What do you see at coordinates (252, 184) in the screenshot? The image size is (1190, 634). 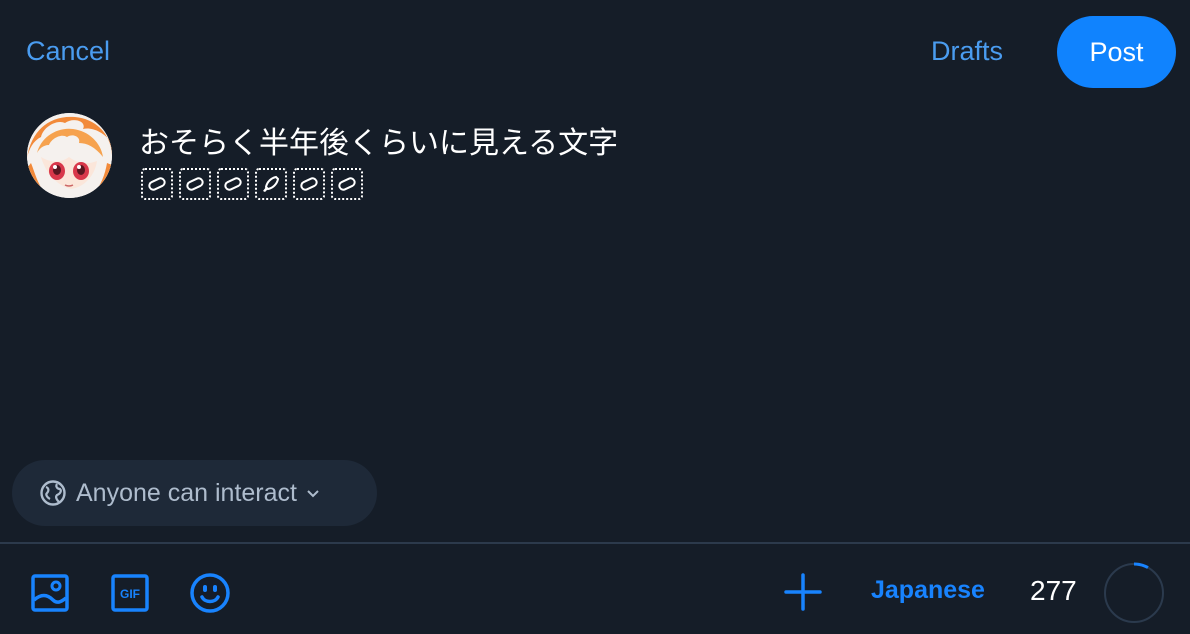 I see `sticker-row` at bounding box center [252, 184].